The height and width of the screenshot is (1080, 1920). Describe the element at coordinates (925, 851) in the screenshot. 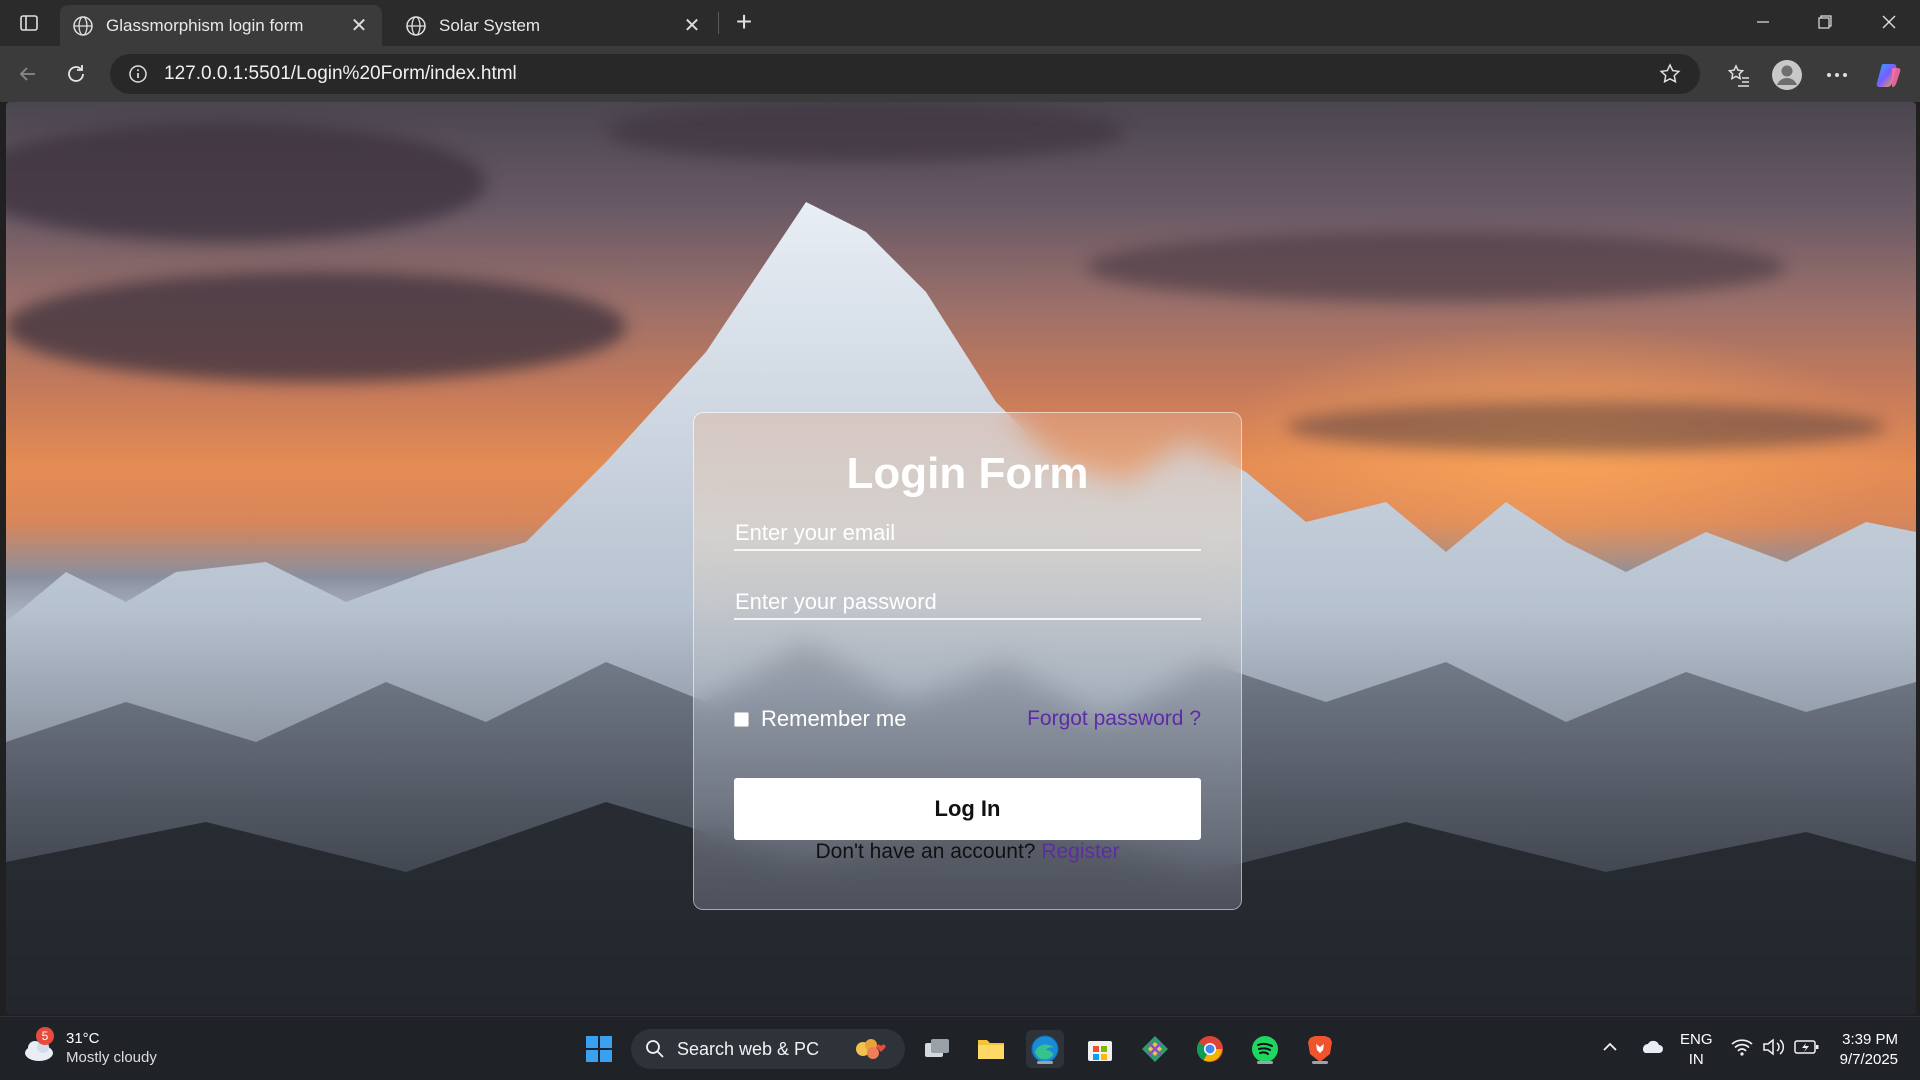

I see `register-prompt: Don't have an account?` at that location.